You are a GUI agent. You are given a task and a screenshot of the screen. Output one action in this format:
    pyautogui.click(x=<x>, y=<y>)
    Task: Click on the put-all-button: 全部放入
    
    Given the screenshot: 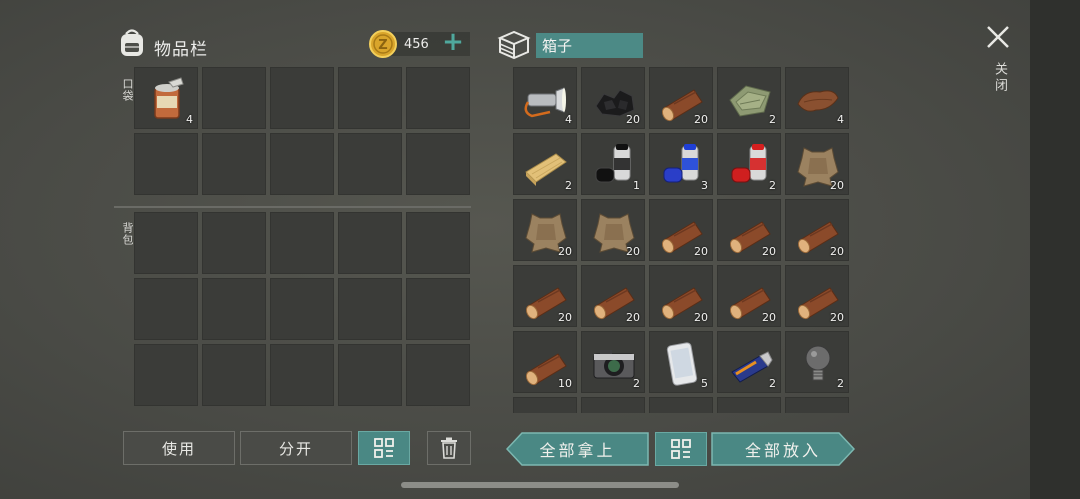 What is the action you would take?
    pyautogui.click(x=783, y=449)
    